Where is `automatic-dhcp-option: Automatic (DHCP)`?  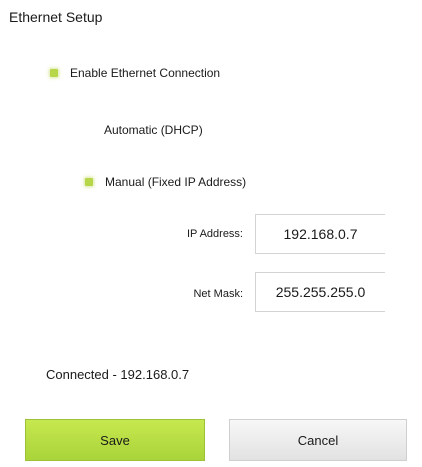 automatic-dhcp-option: Automatic (DHCP) is located at coordinates (143, 130).